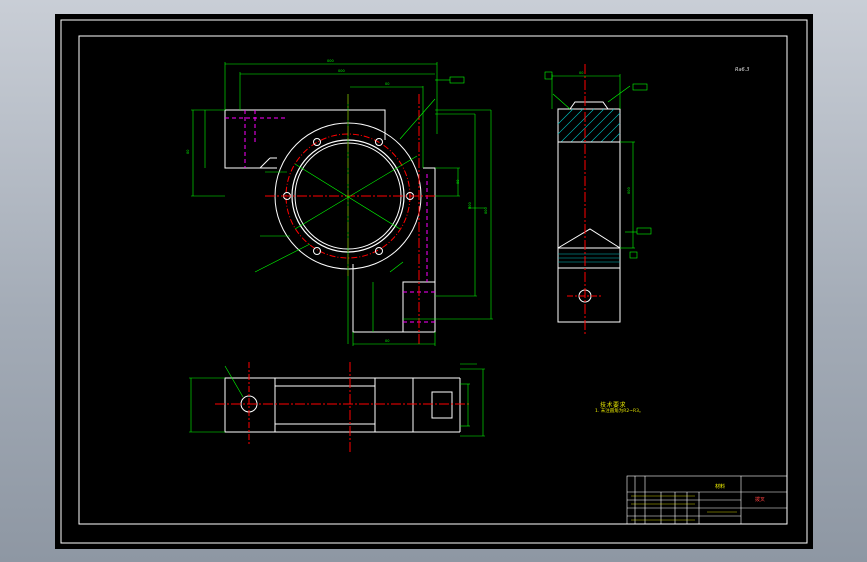  Describe the element at coordinates (598, 199) in the screenshot. I see `side-view: 00000` at that location.